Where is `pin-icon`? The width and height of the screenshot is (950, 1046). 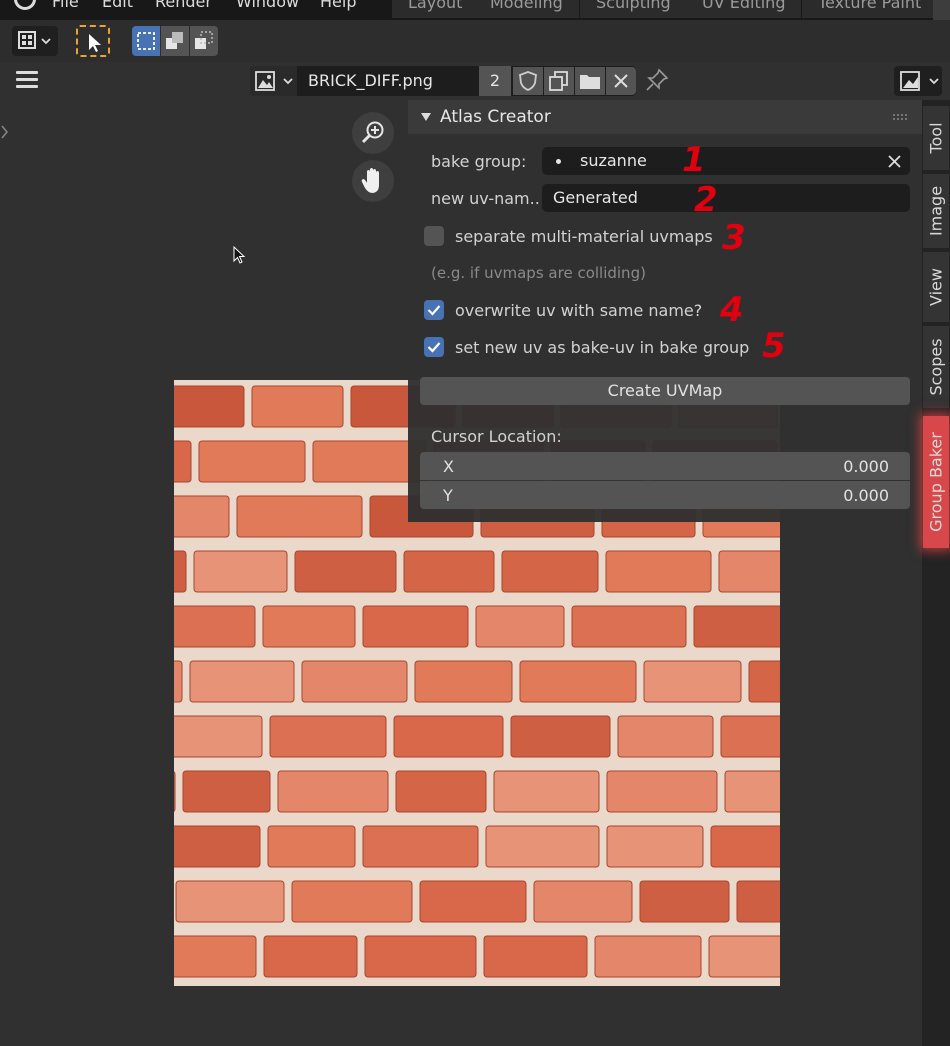
pin-icon is located at coordinates (657, 80).